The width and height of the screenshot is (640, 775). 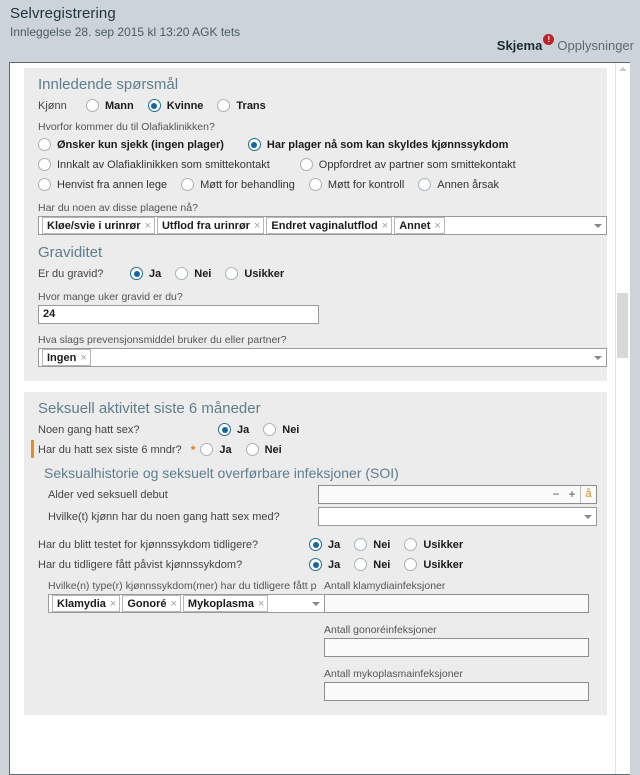 I want to click on radio-reason-kontroll-label: Møtt for kontroll, so click(x=366, y=184).